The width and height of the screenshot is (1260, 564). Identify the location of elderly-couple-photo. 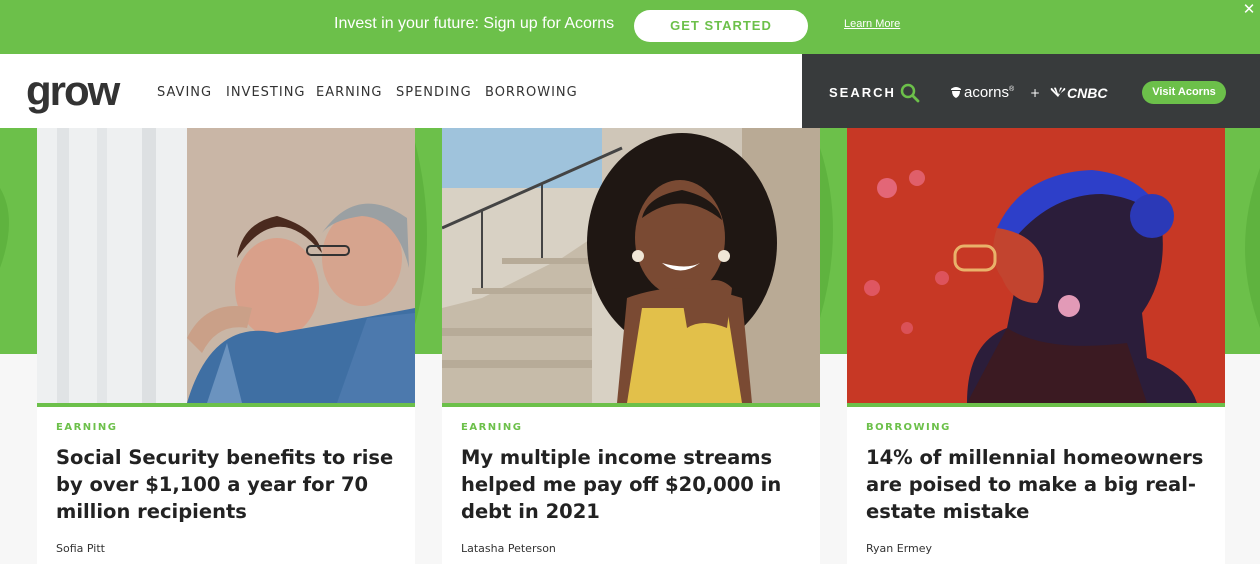
(226, 265).